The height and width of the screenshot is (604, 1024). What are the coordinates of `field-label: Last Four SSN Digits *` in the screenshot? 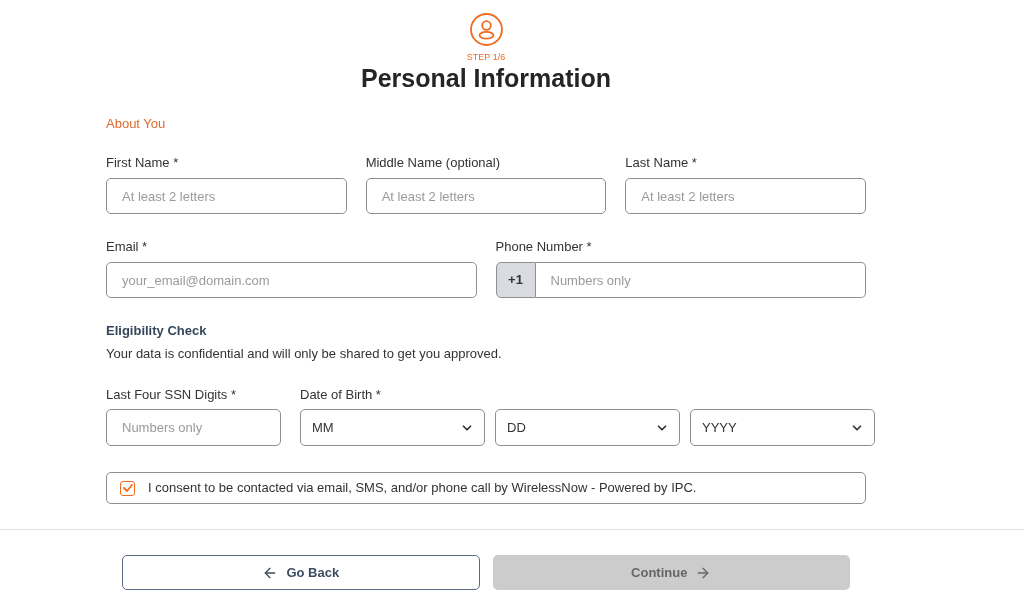 It's located at (172, 395).